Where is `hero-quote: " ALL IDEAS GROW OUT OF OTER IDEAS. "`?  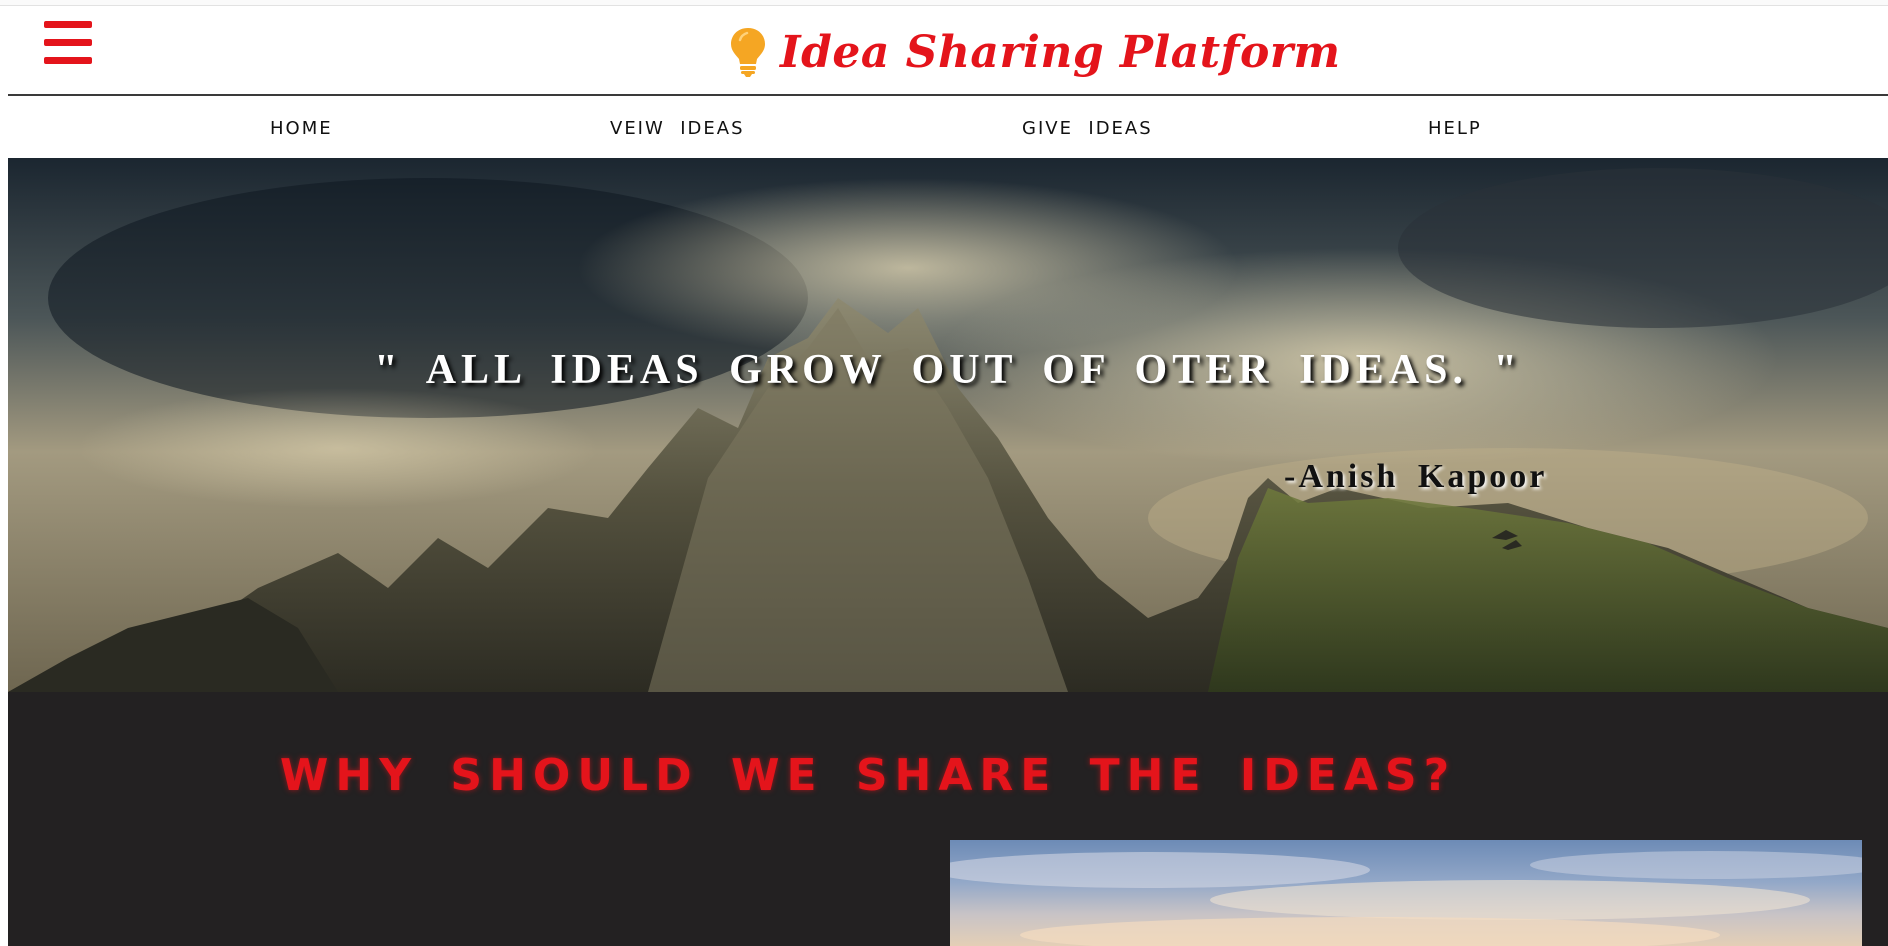
hero-quote: " ALL IDEAS GROW OUT OF OTER IDEAS. " is located at coordinates (948, 370).